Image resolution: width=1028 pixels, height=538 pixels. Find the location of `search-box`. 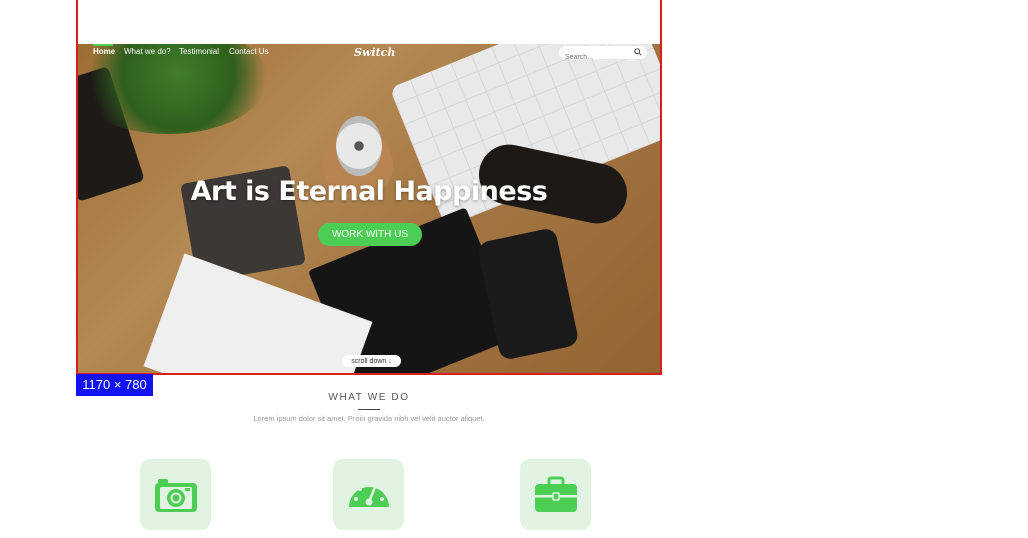

search-box is located at coordinates (603, 55).